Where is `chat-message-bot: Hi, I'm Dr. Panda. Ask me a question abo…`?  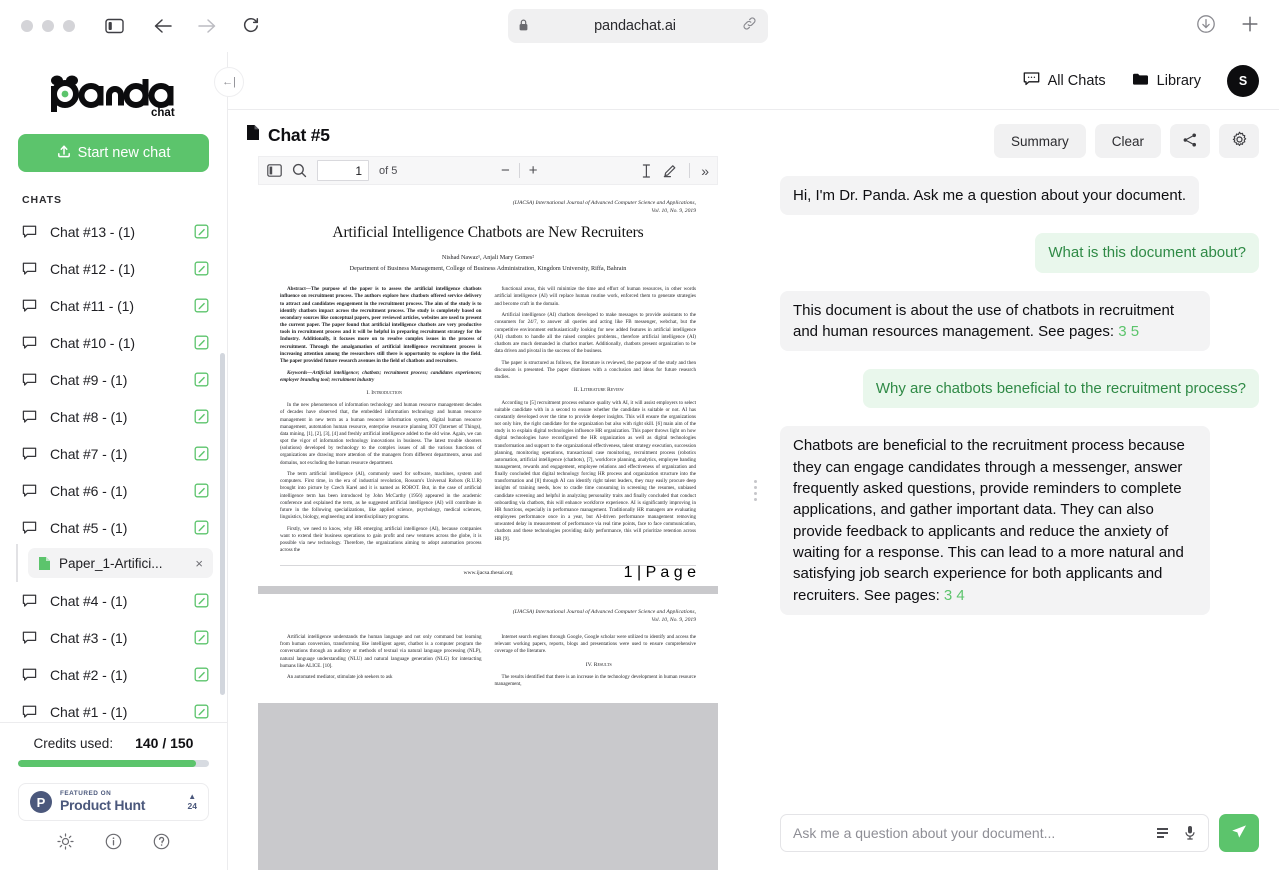 chat-message-bot: Hi, I'm Dr. Panda. Ask me a question abo… is located at coordinates (990, 196).